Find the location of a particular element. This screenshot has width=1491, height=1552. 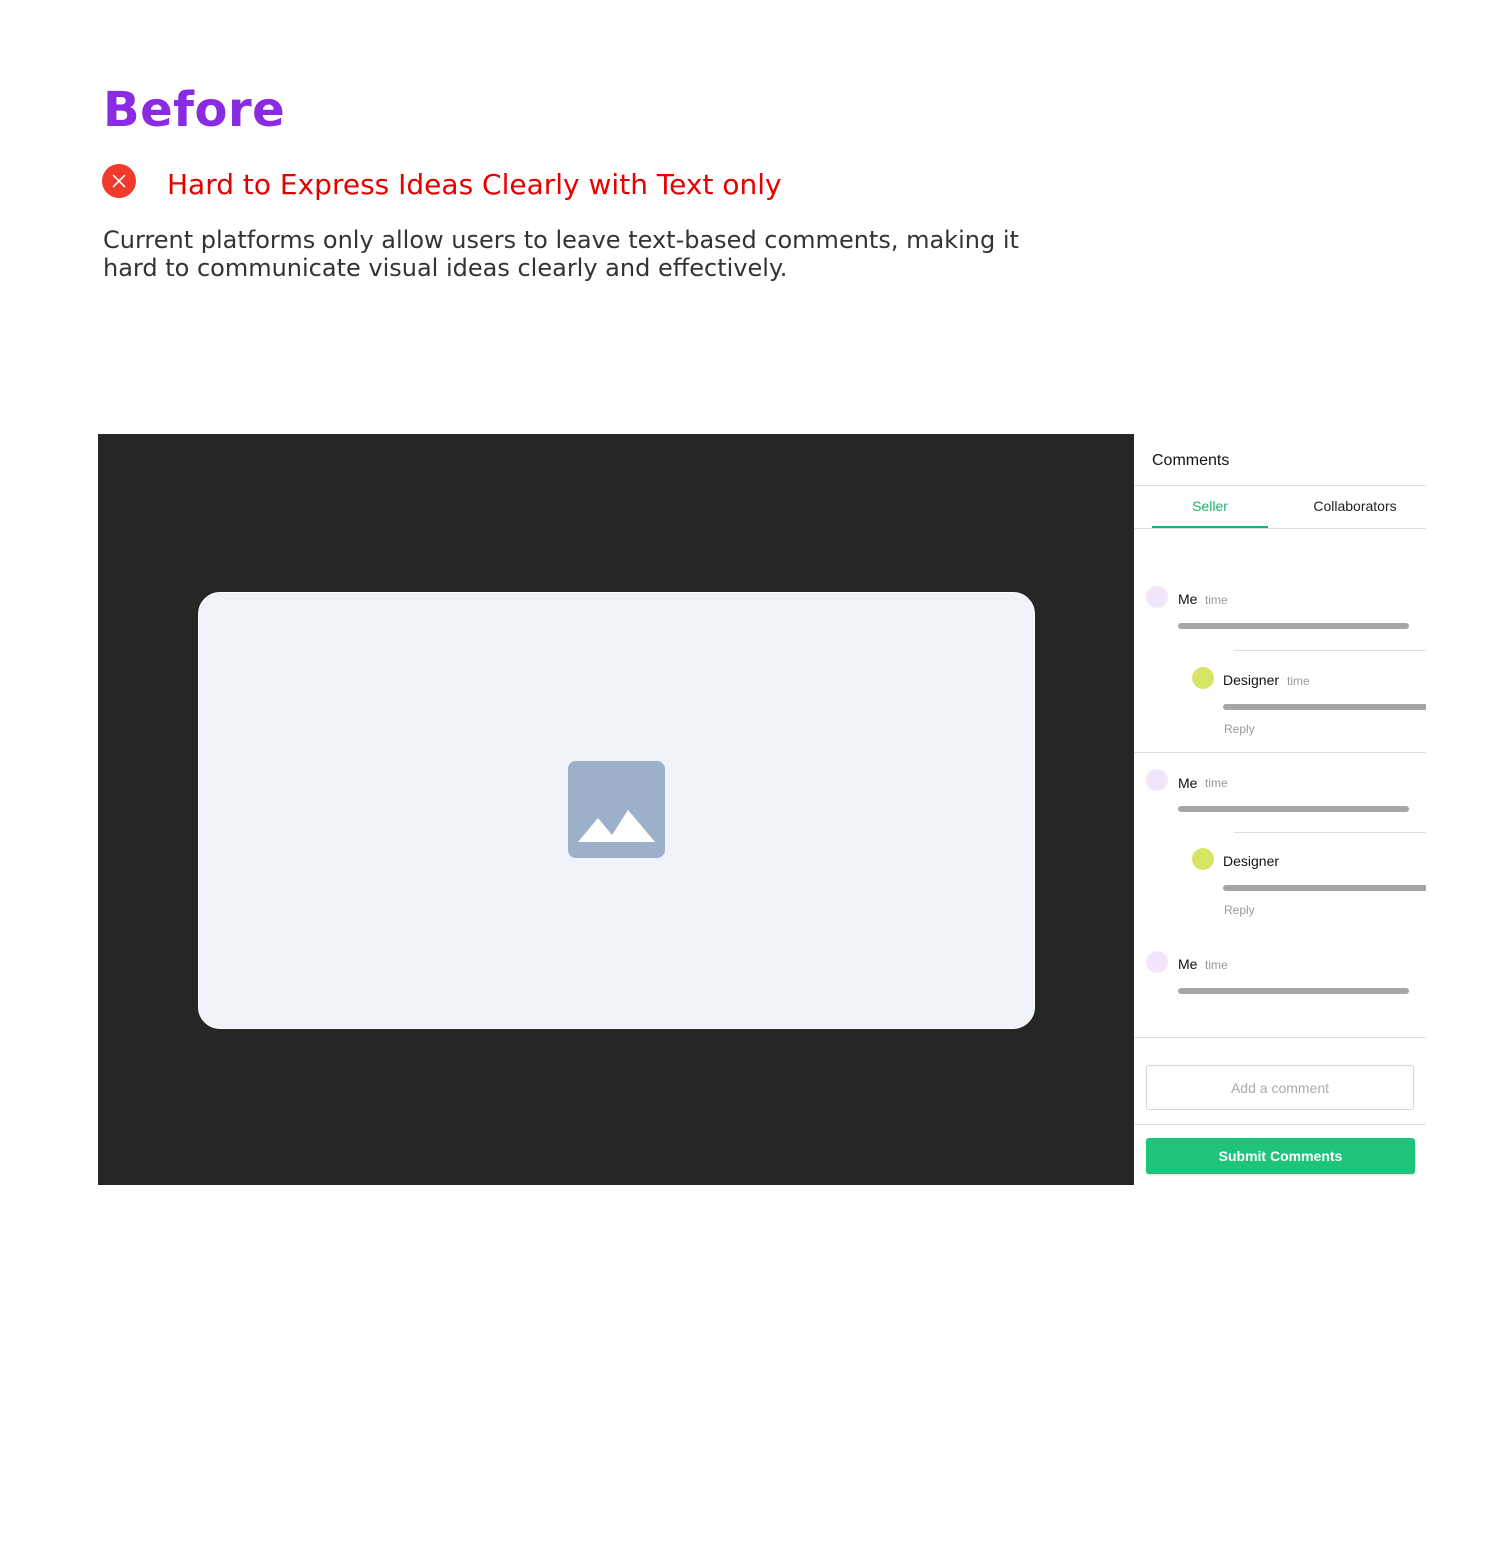

tab-seller: Seller is located at coordinates (1210, 506).